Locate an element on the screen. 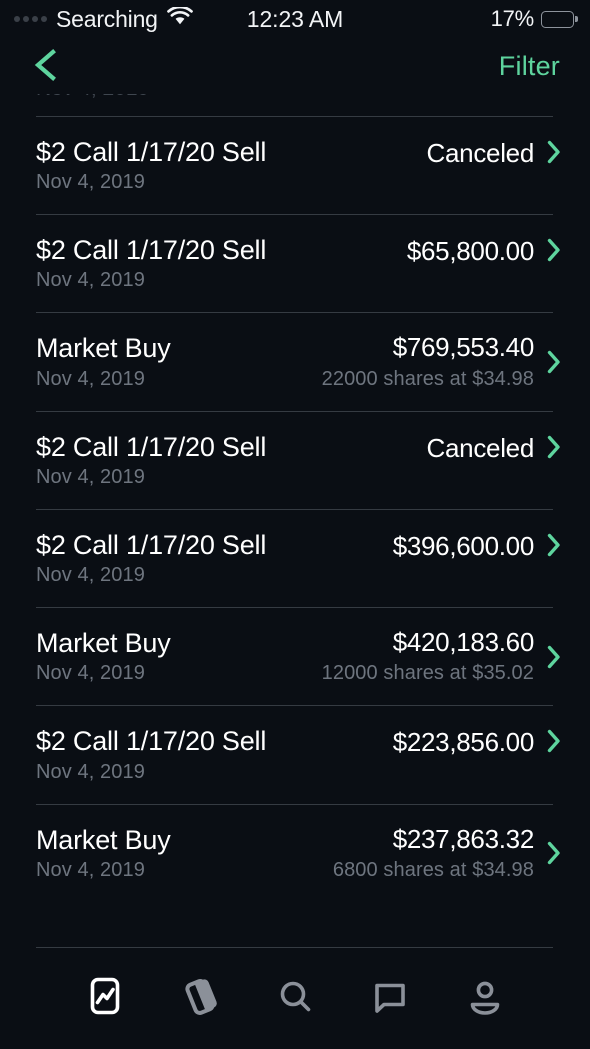  row-amount: $396,600.00 is located at coordinates (463, 545).